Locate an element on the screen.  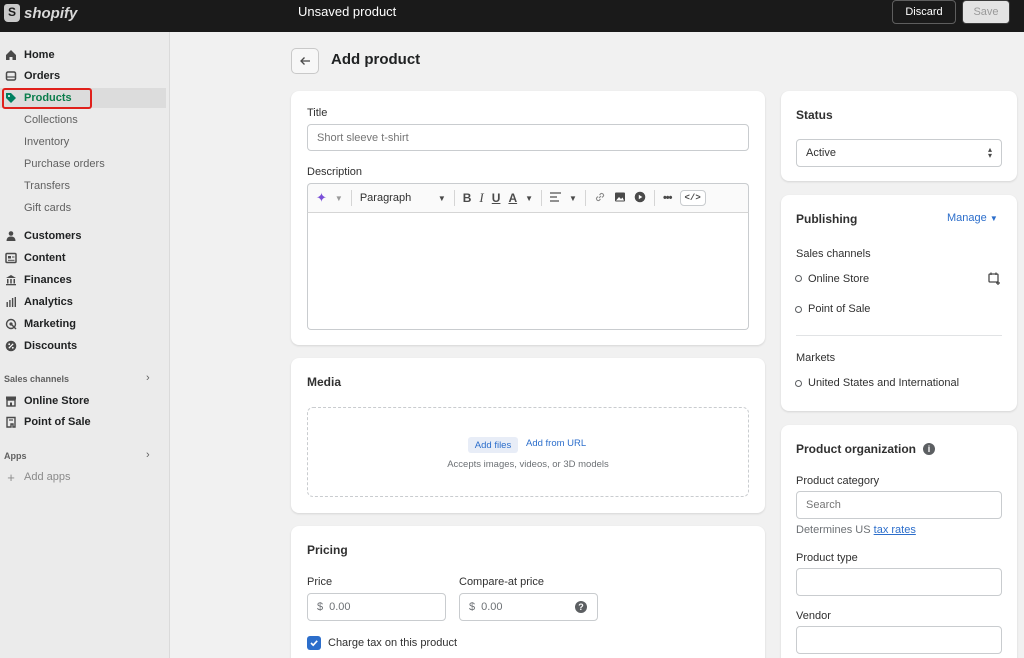
image-icon is located at coordinates (620, 198).